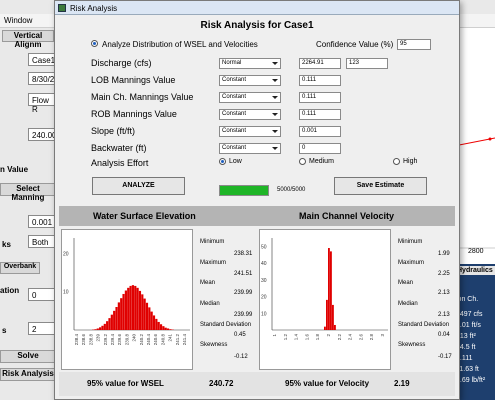 The height and width of the screenshot is (400, 495). I want to click on dialog-titlebar: Risk Analysis, so click(257, 8).